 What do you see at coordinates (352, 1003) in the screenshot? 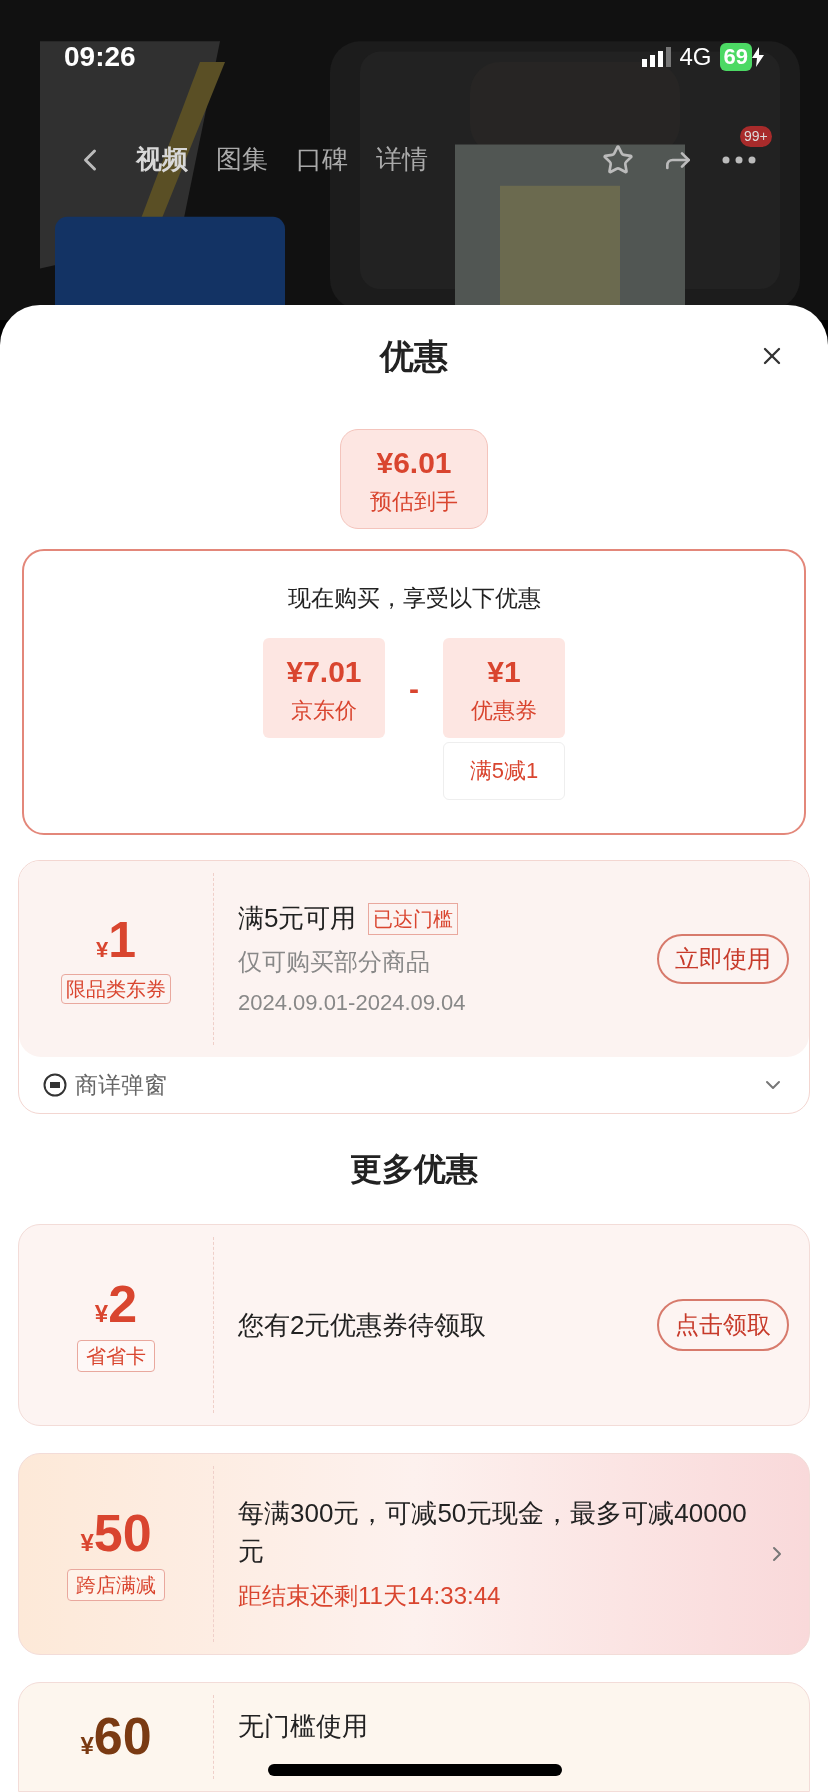
I see `coupon-dates: 2024.09.01-2024.09.04` at bounding box center [352, 1003].